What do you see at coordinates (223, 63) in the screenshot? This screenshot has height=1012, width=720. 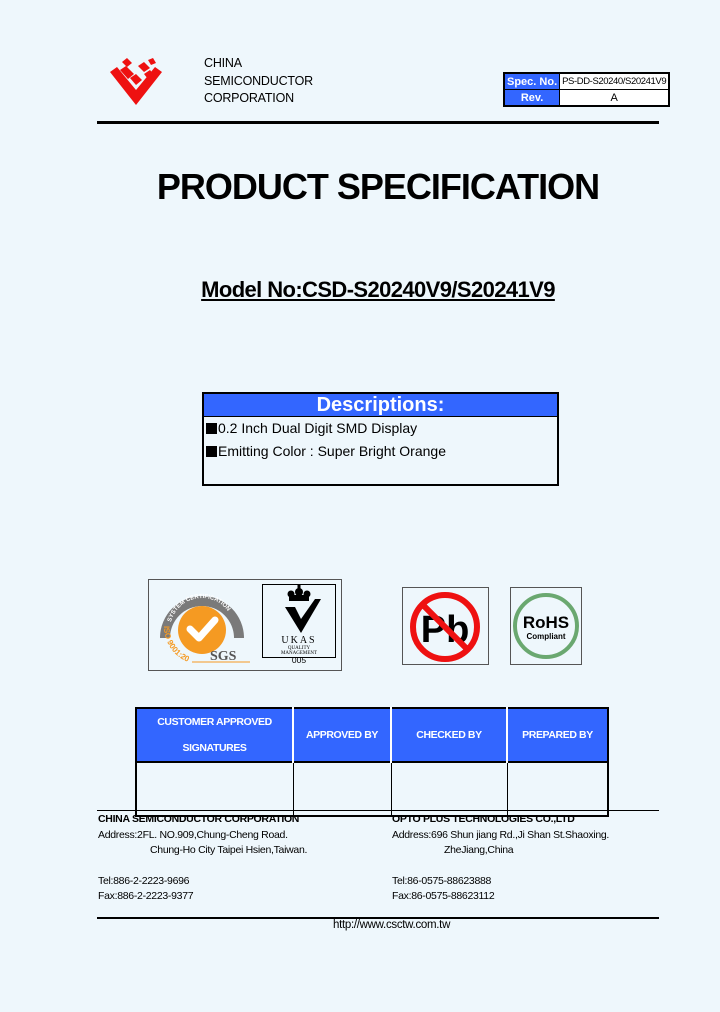 I see `company-name-line: CHINA` at bounding box center [223, 63].